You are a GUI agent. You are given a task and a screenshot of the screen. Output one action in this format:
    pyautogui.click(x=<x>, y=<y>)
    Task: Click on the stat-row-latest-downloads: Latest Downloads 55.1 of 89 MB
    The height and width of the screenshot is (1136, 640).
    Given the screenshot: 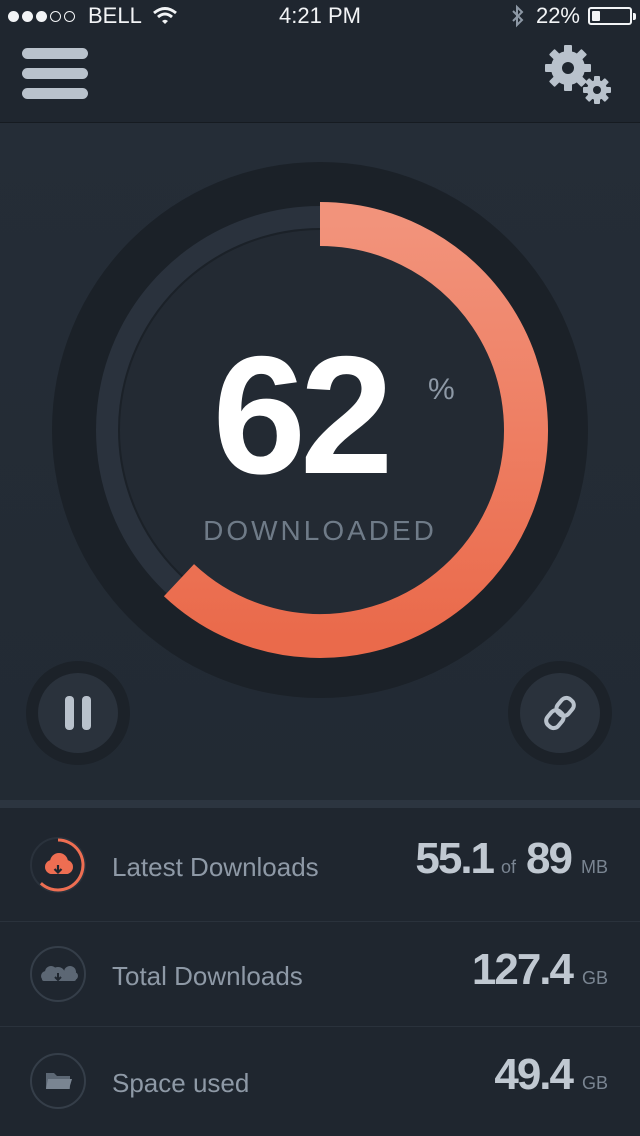 What is the action you would take?
    pyautogui.click(x=320, y=865)
    